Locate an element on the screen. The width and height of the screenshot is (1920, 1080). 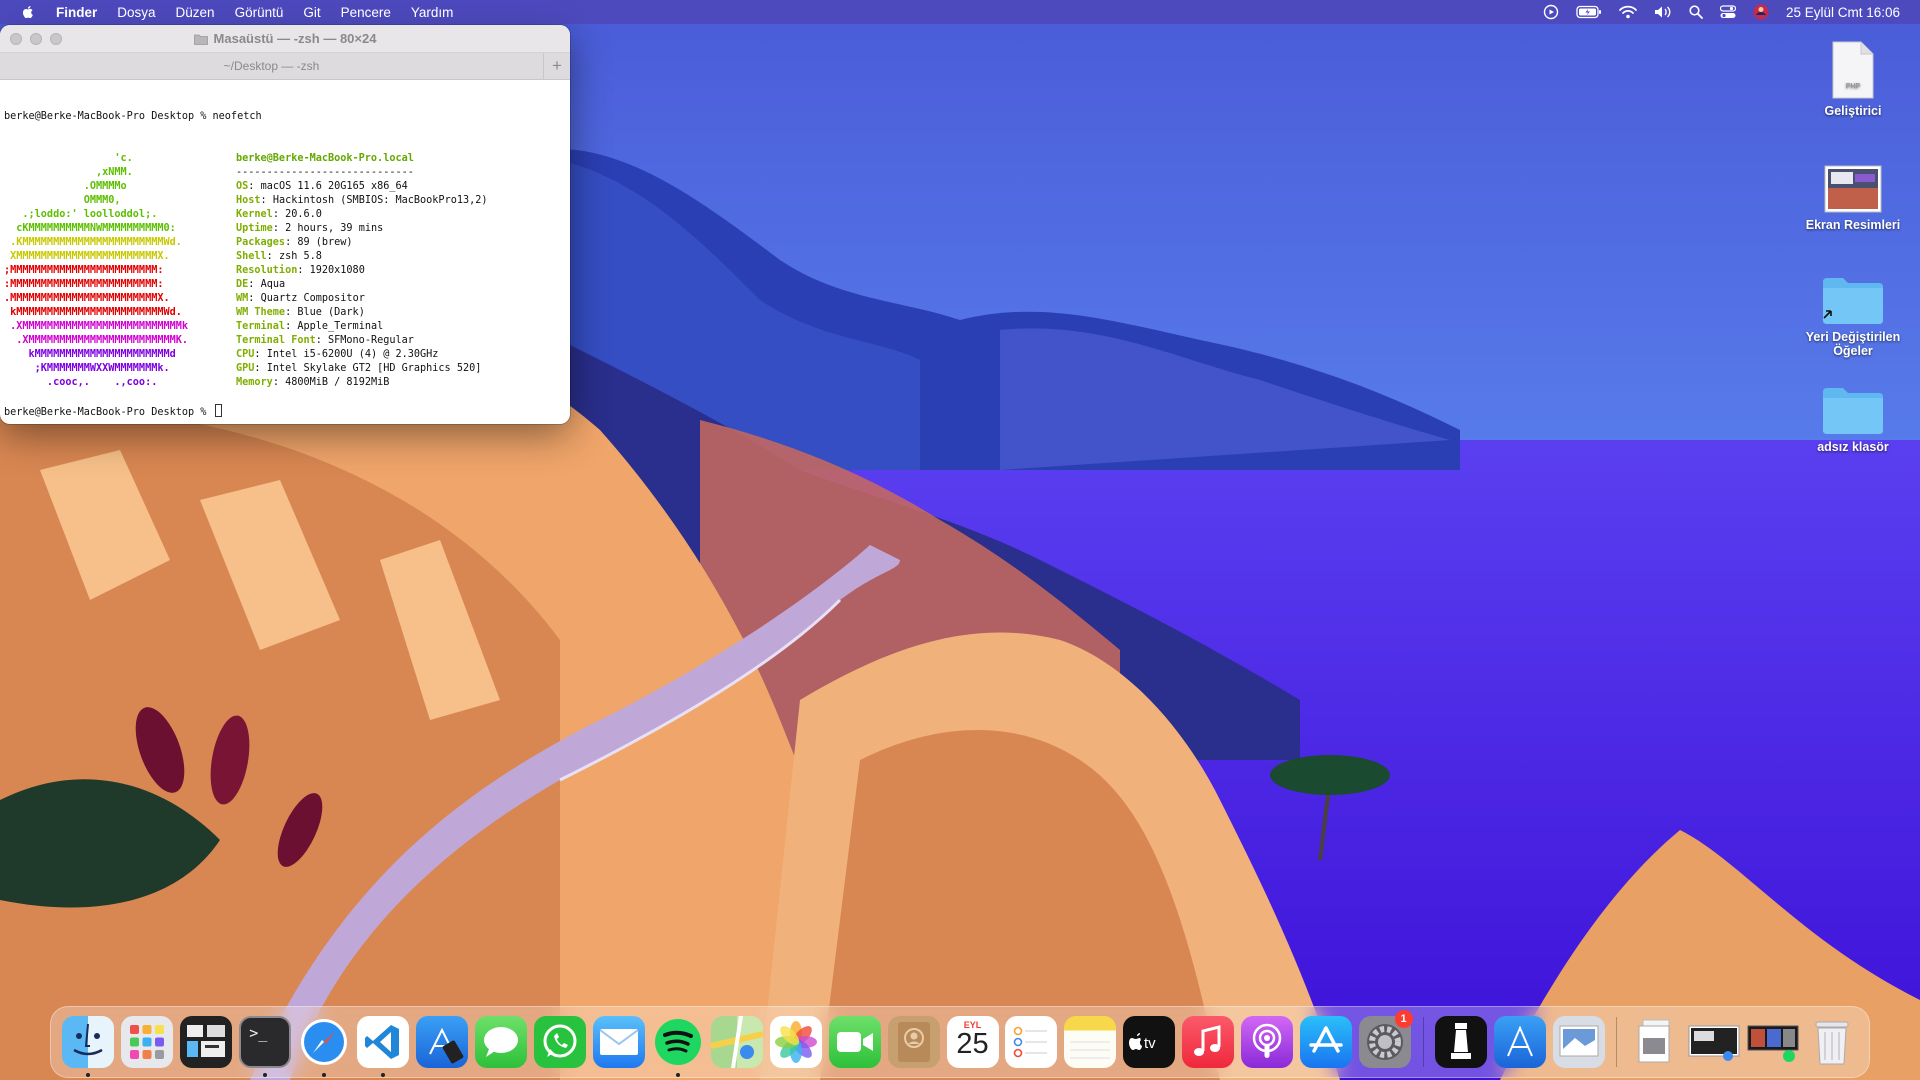
neofetch-row: .;loddo:' loolloddol;. Kernel: 20.6.0 is located at coordinates (285, 215).